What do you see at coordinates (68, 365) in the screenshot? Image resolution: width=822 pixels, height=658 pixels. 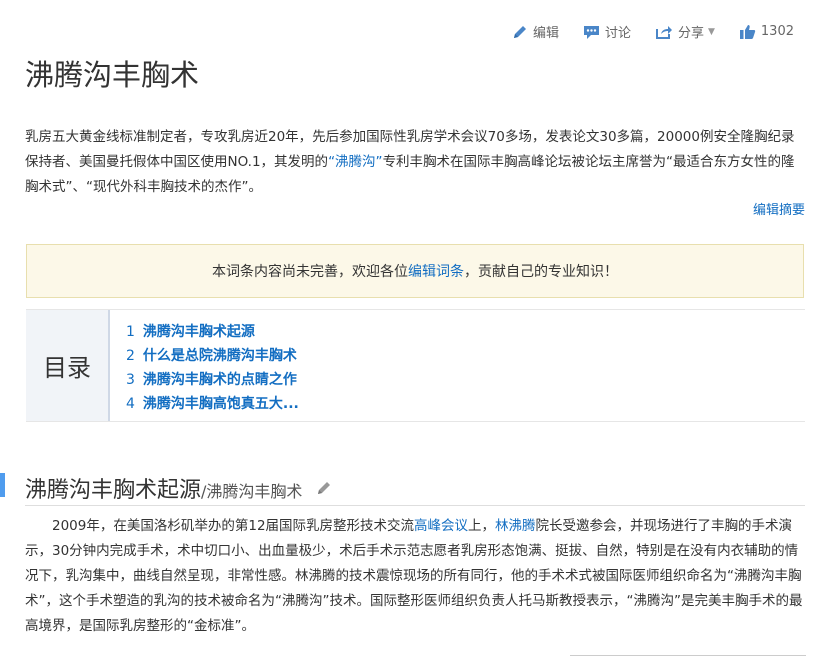 I see `toc-heading: 目录` at bounding box center [68, 365].